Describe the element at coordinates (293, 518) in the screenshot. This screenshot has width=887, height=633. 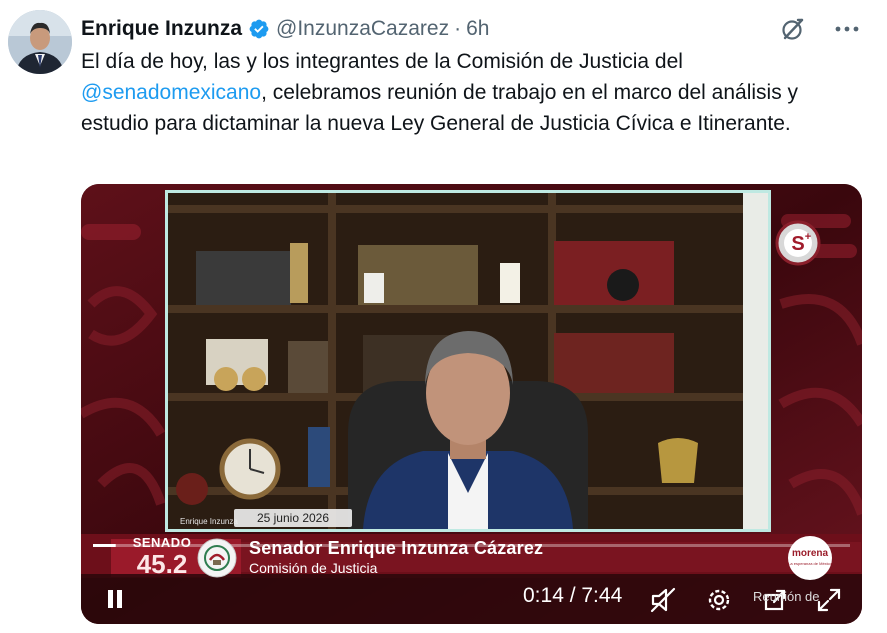
I see `date-label: 25 junio 2026` at that location.